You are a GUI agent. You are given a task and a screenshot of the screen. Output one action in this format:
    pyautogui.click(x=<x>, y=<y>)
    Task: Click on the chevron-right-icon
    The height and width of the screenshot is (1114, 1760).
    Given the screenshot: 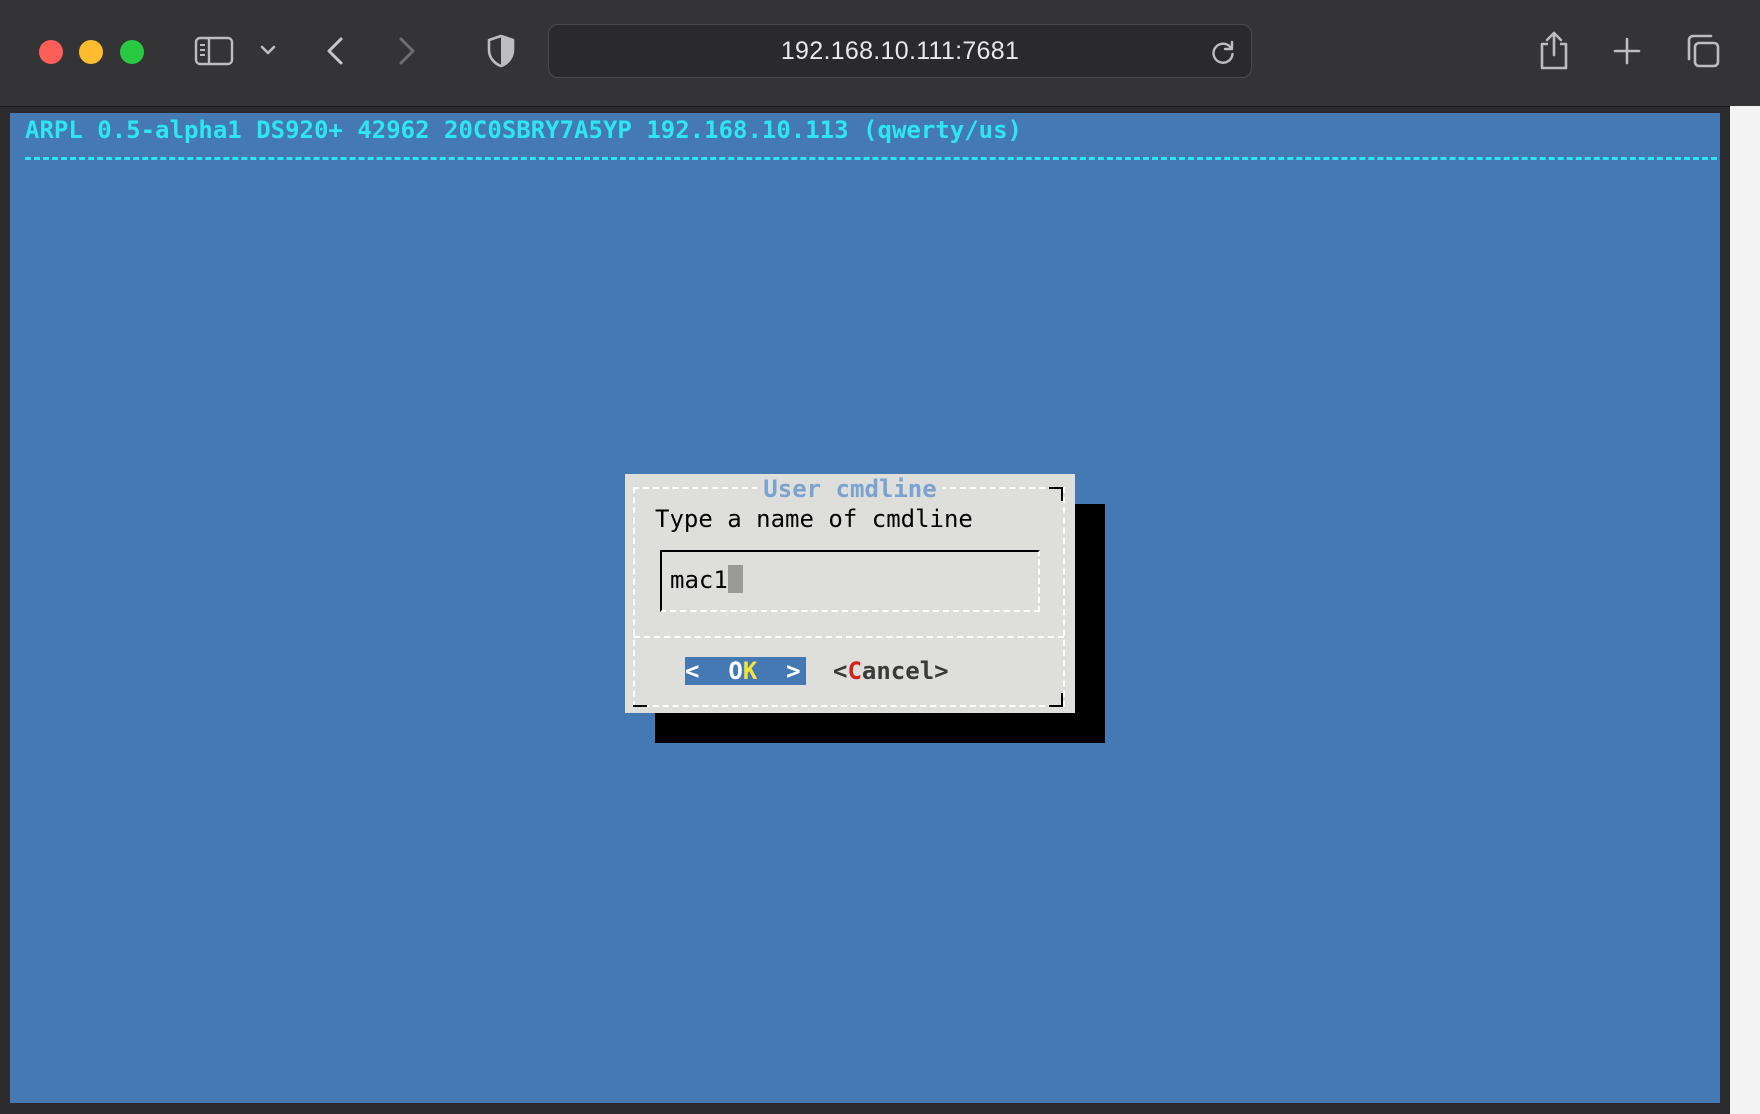 What is the action you would take?
    pyautogui.click(x=407, y=51)
    